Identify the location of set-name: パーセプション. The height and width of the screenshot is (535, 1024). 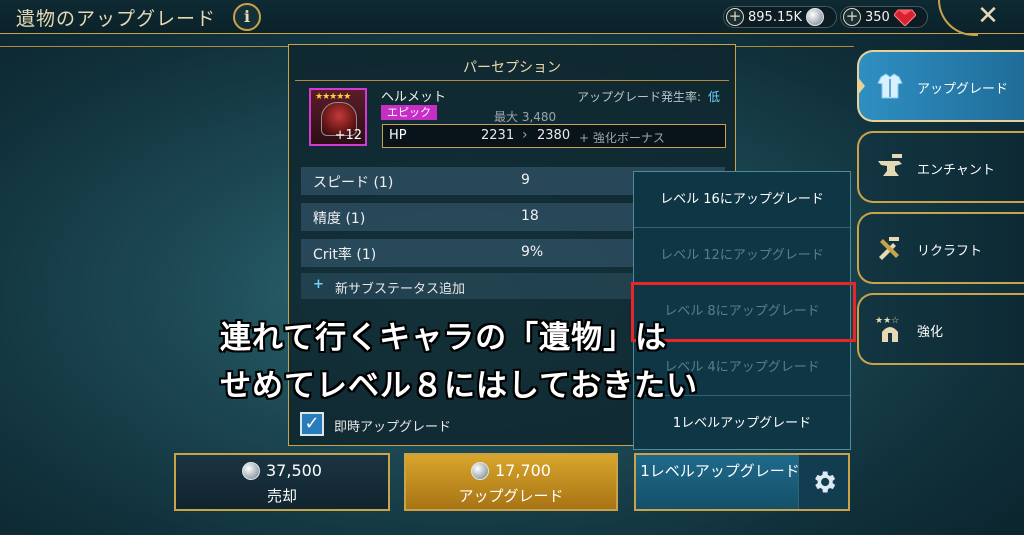
(512, 68).